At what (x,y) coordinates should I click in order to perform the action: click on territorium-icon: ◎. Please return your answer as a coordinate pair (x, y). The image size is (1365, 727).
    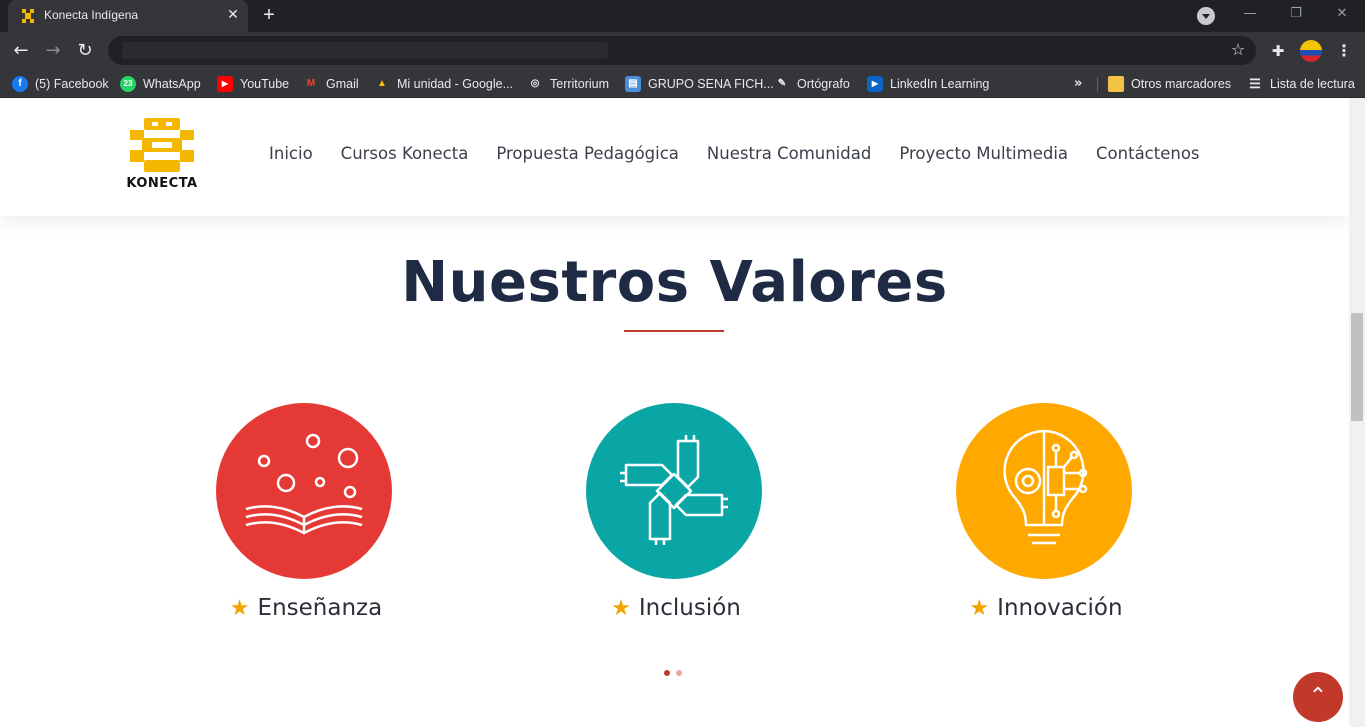
    Looking at the image, I should click on (535, 84).